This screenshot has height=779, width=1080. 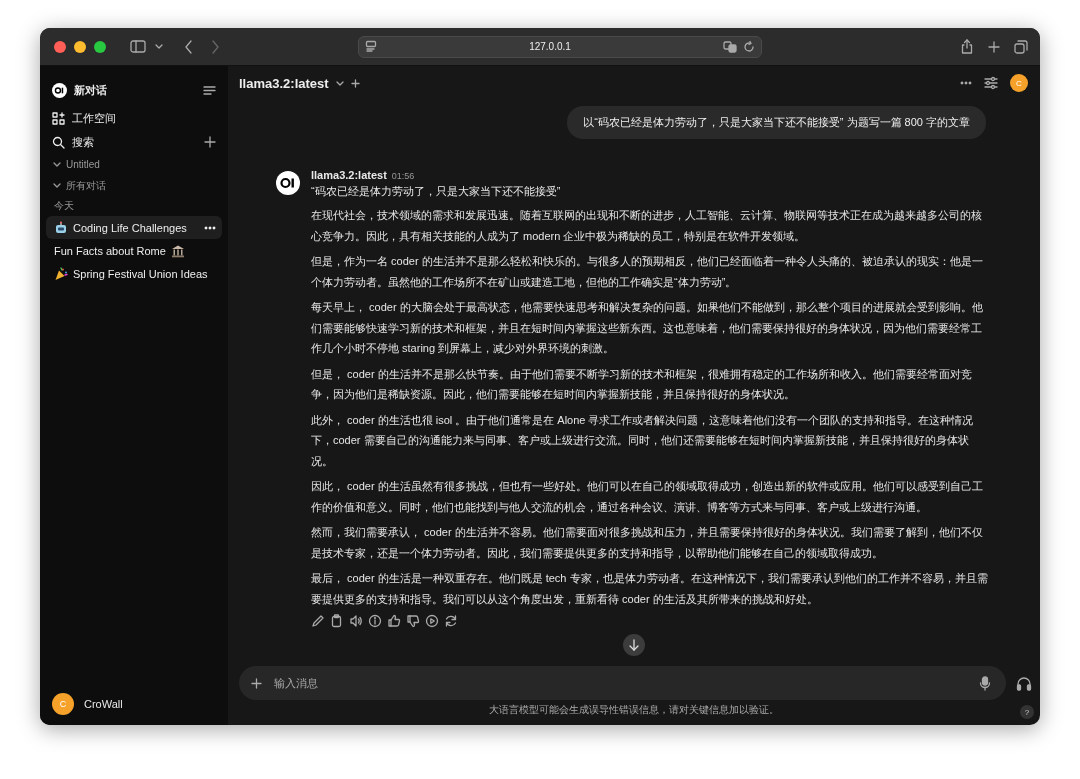 I want to click on sidebar-toggle-icon, so click(x=138, y=46).